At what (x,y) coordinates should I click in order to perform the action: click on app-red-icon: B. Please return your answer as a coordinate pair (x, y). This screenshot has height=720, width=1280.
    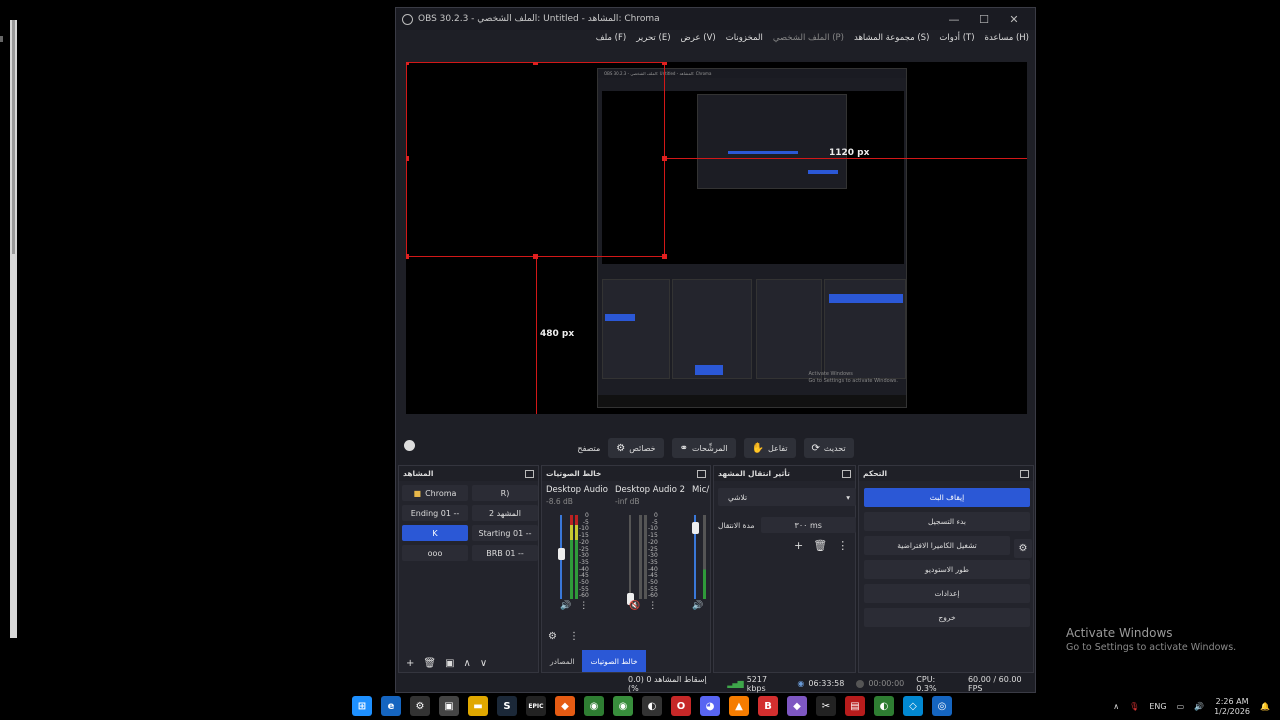
    Looking at the image, I should click on (768, 706).